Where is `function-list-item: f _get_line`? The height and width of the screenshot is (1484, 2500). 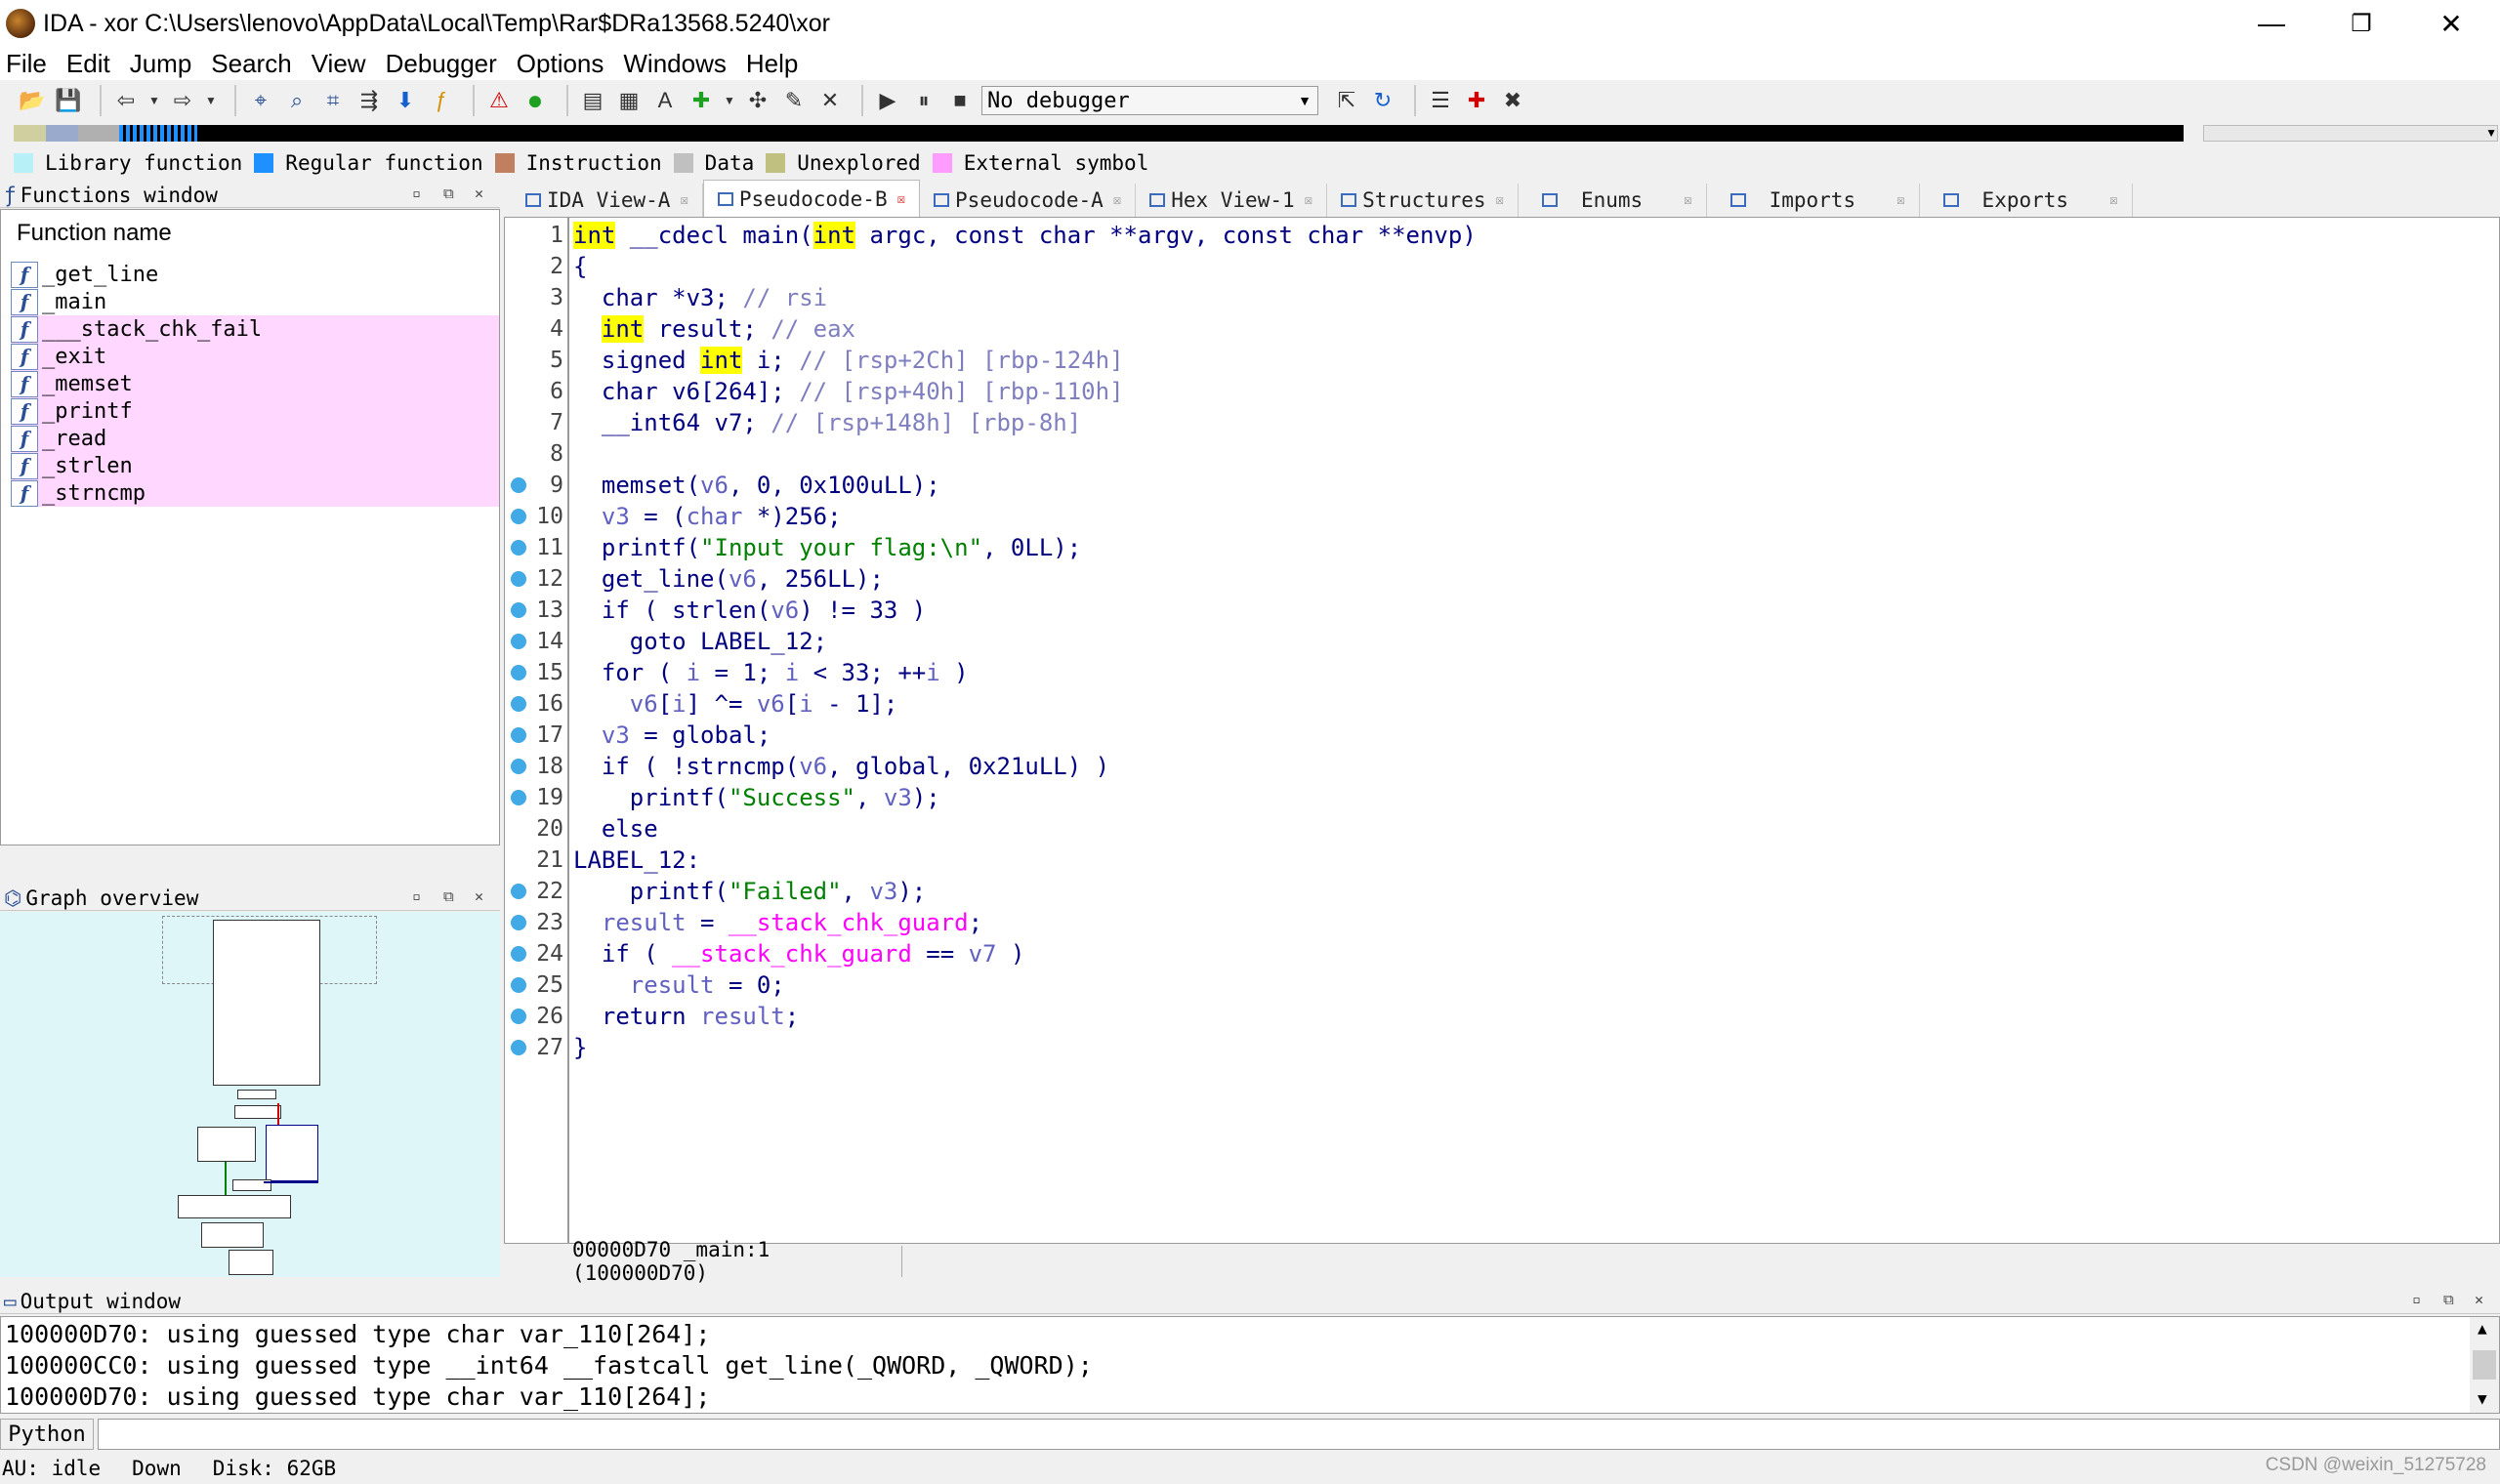
function-list-item: f _get_line is located at coordinates (255, 275).